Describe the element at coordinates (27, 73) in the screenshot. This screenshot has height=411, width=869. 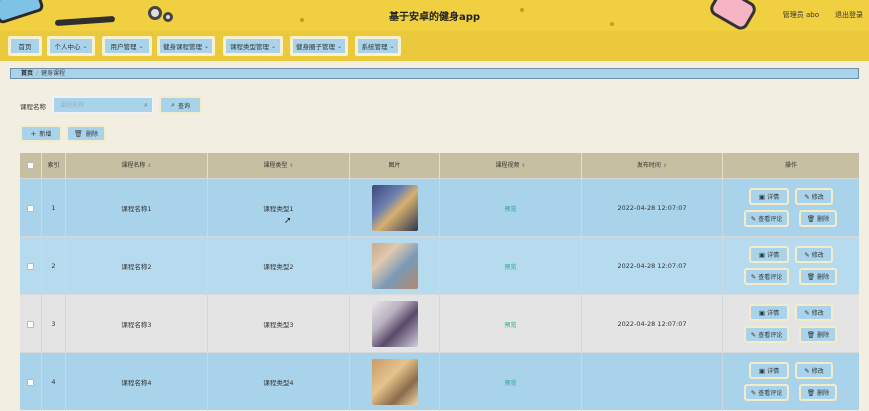
I see `breadcrumb-home: 首页` at that location.